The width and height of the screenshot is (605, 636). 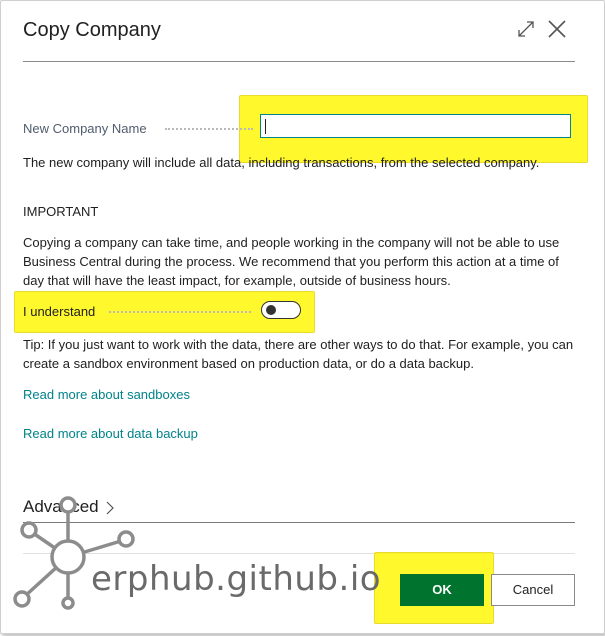 I want to click on link-read-more-sandboxes: Read more about sandboxes, so click(x=106, y=394).